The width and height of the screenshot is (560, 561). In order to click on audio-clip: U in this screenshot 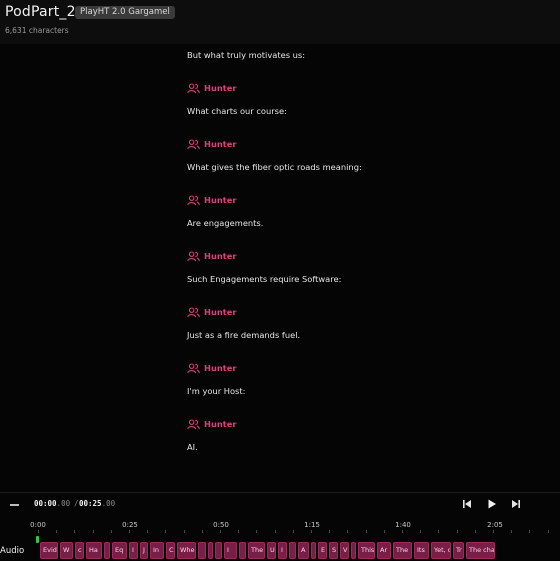, I will do `click(271, 550)`.